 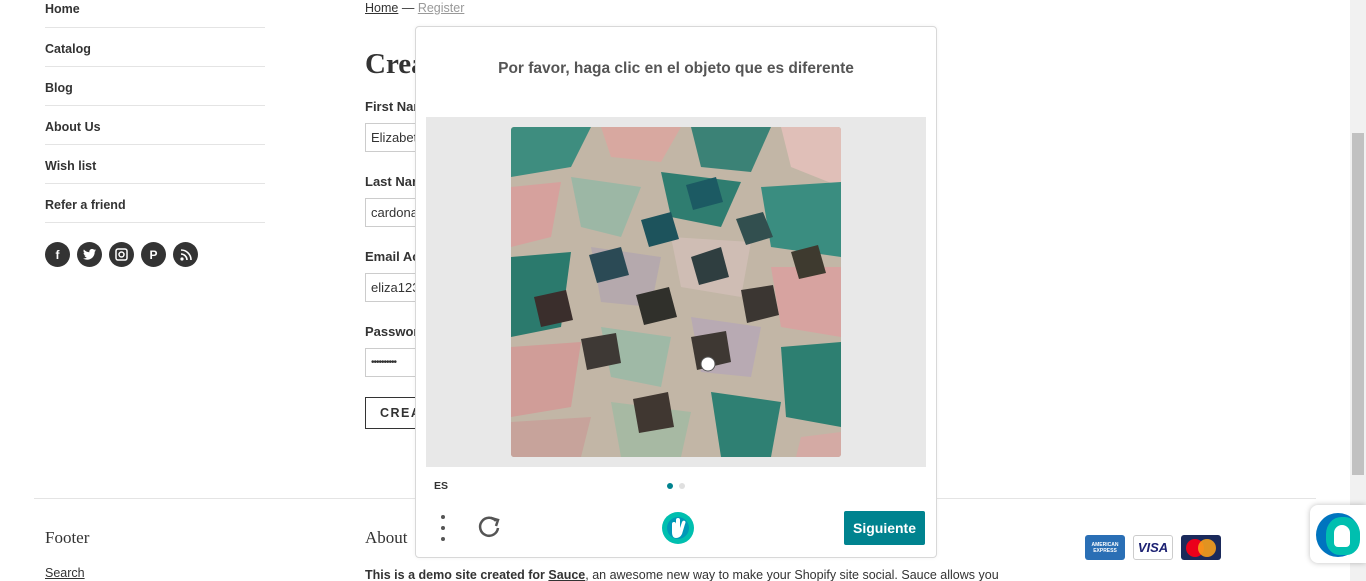 What do you see at coordinates (1105, 547) in the screenshot?
I see `amex-card-icon: AMERICAN EXPRESS` at bounding box center [1105, 547].